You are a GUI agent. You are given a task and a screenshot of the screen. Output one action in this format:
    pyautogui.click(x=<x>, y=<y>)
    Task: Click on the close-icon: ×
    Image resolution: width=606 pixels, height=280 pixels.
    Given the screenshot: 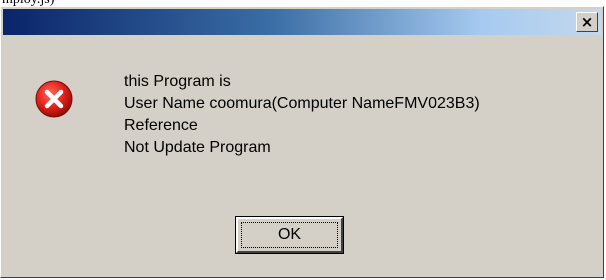 What is the action you would take?
    pyautogui.click(x=587, y=21)
    